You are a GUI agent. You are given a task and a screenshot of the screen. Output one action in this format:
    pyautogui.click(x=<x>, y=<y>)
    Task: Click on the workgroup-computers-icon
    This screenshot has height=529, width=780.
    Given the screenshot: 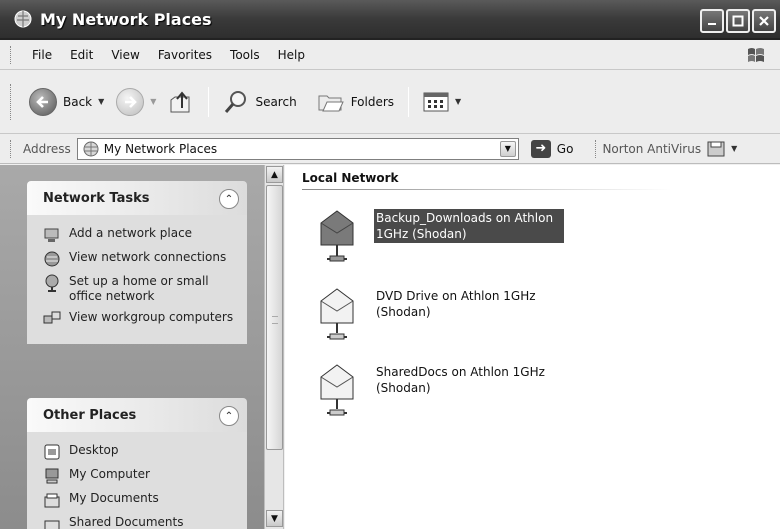 What is the action you would take?
    pyautogui.click(x=52, y=317)
    